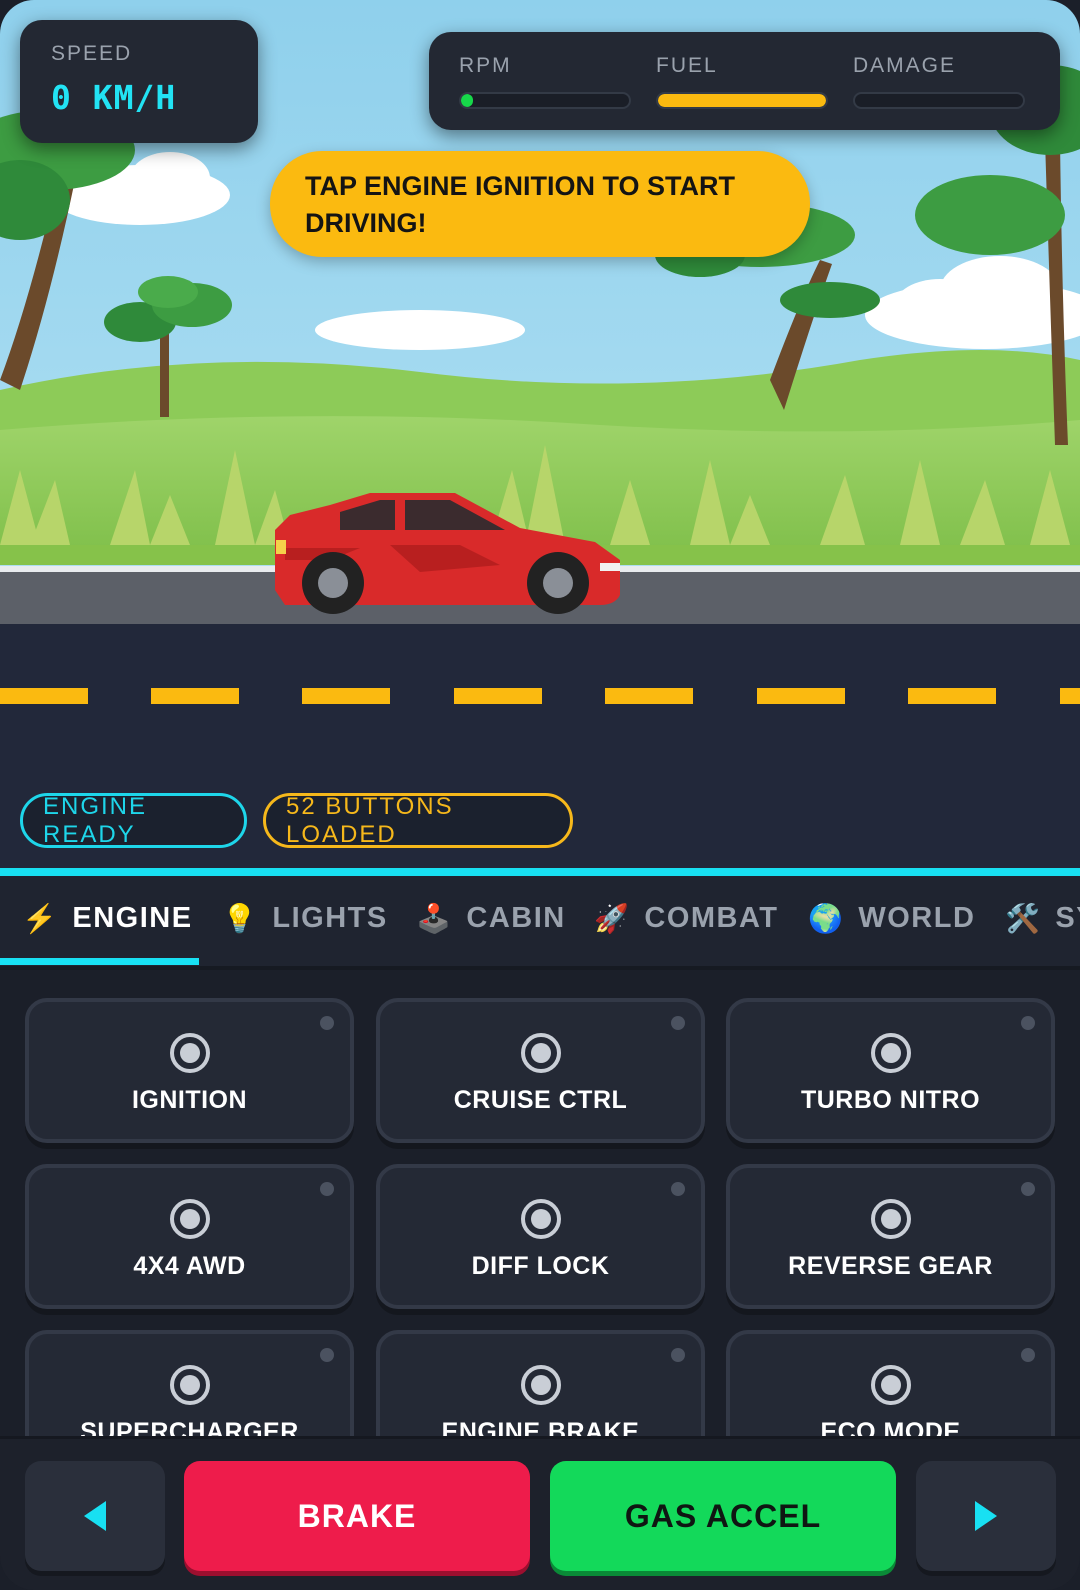  Describe the element at coordinates (540, 696) in the screenshot. I see `lane-marking` at that location.